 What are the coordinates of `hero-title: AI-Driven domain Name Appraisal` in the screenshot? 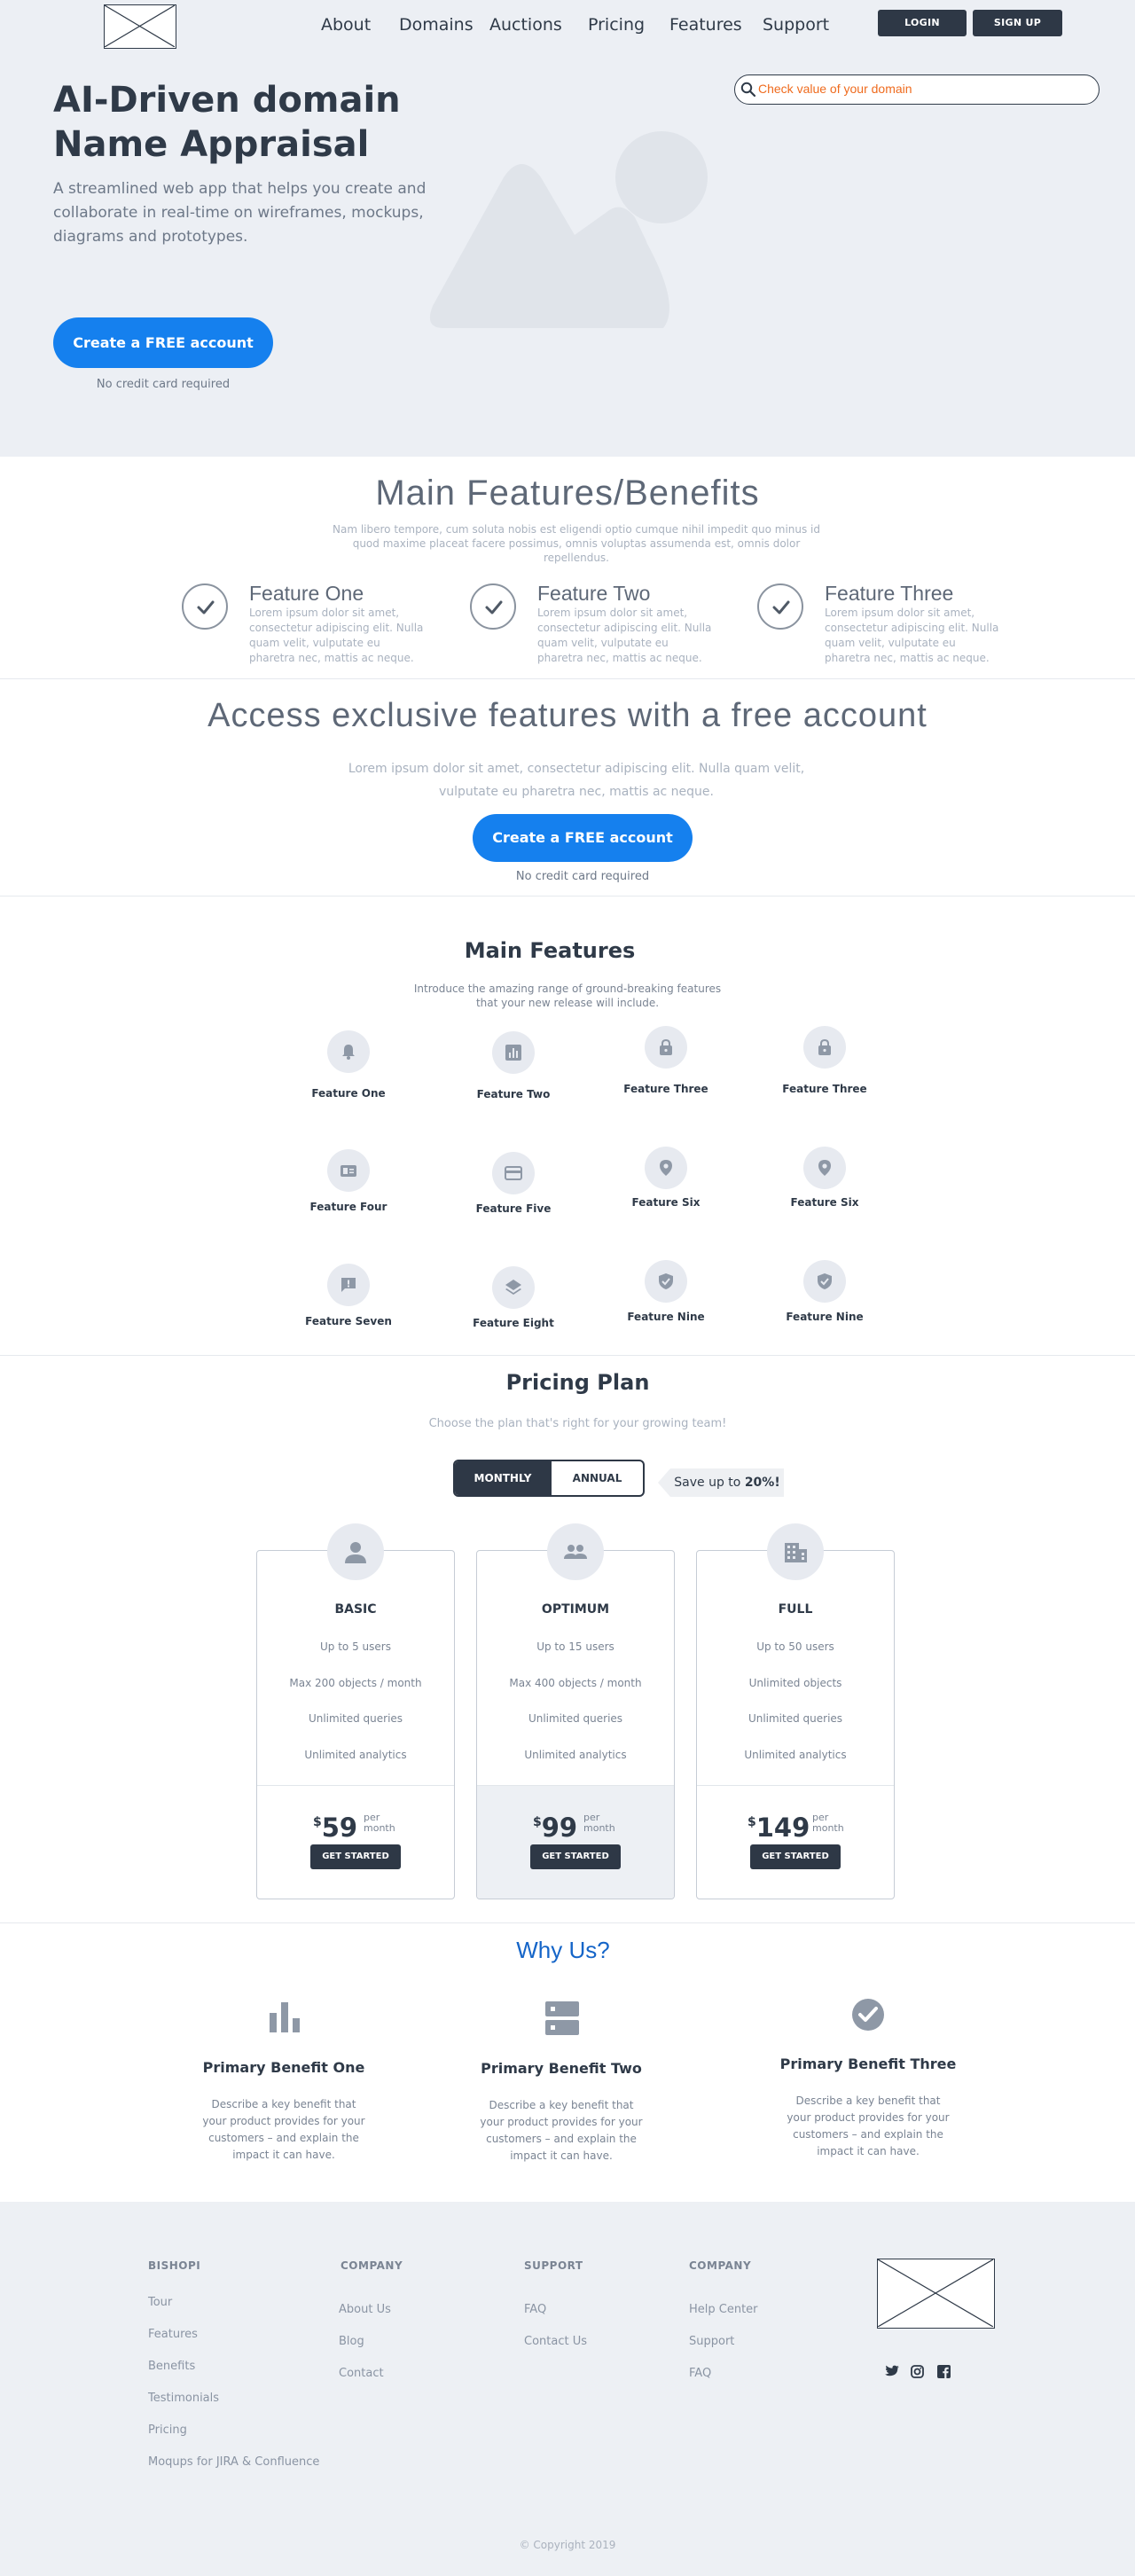 It's located at (227, 122).